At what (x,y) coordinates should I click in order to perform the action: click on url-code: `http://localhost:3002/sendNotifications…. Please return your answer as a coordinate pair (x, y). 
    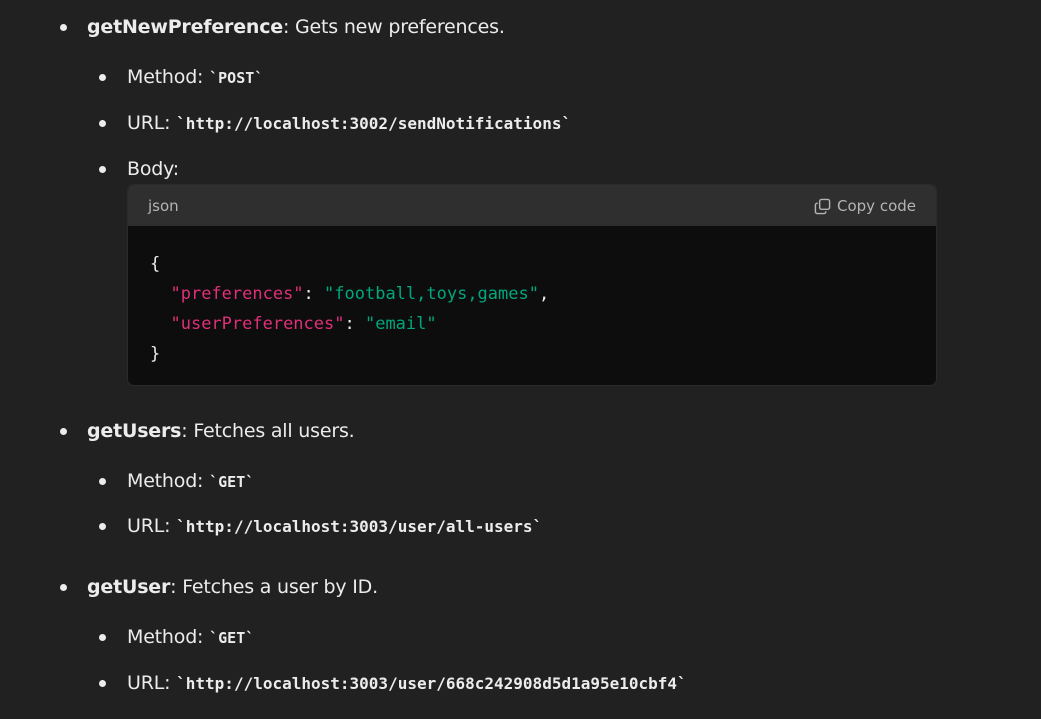
    Looking at the image, I should click on (374, 123).